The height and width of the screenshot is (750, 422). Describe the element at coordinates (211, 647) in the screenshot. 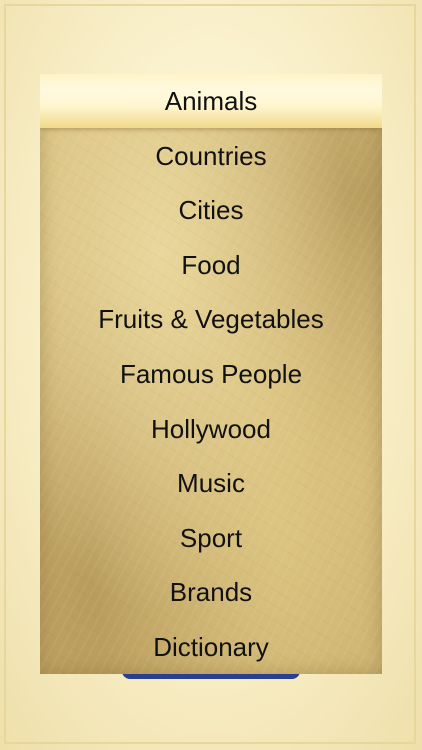

I see `category-item-dictionary: Dictionary` at that location.